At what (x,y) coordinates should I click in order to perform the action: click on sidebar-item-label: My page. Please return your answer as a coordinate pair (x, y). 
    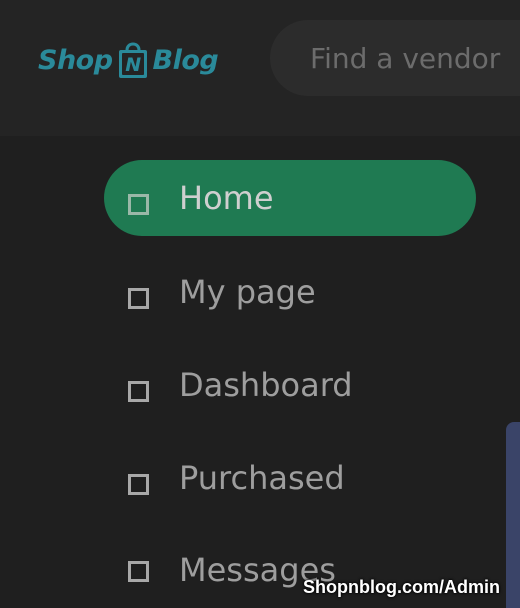
    Looking at the image, I should click on (247, 292).